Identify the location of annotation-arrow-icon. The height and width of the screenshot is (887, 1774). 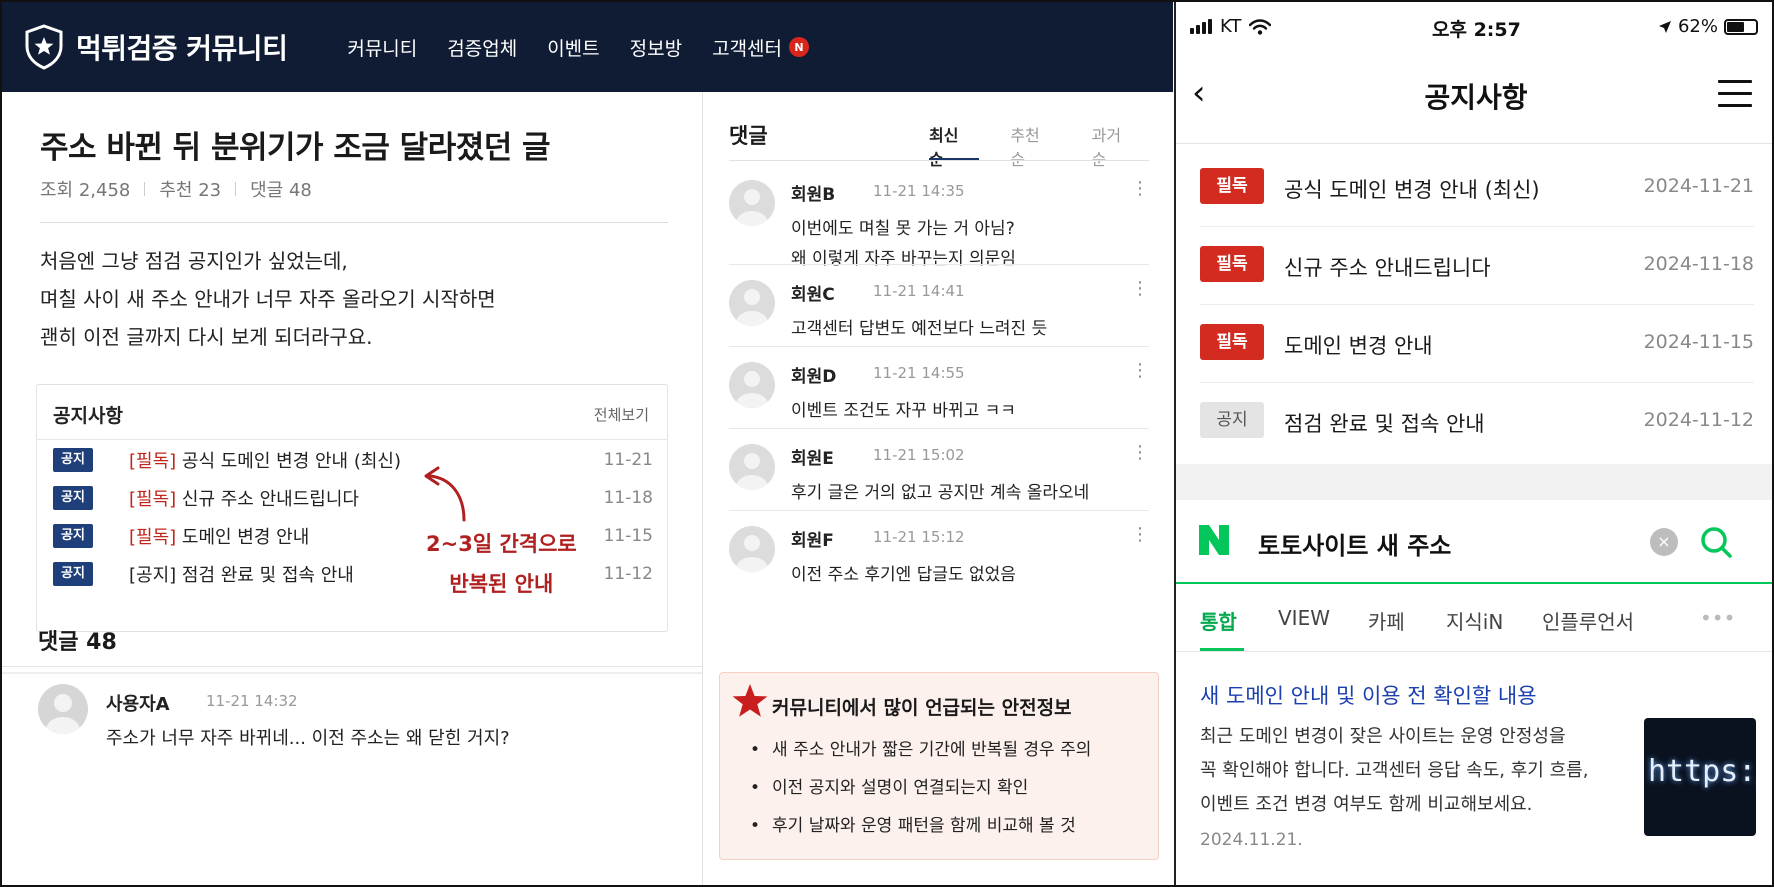
(445, 494).